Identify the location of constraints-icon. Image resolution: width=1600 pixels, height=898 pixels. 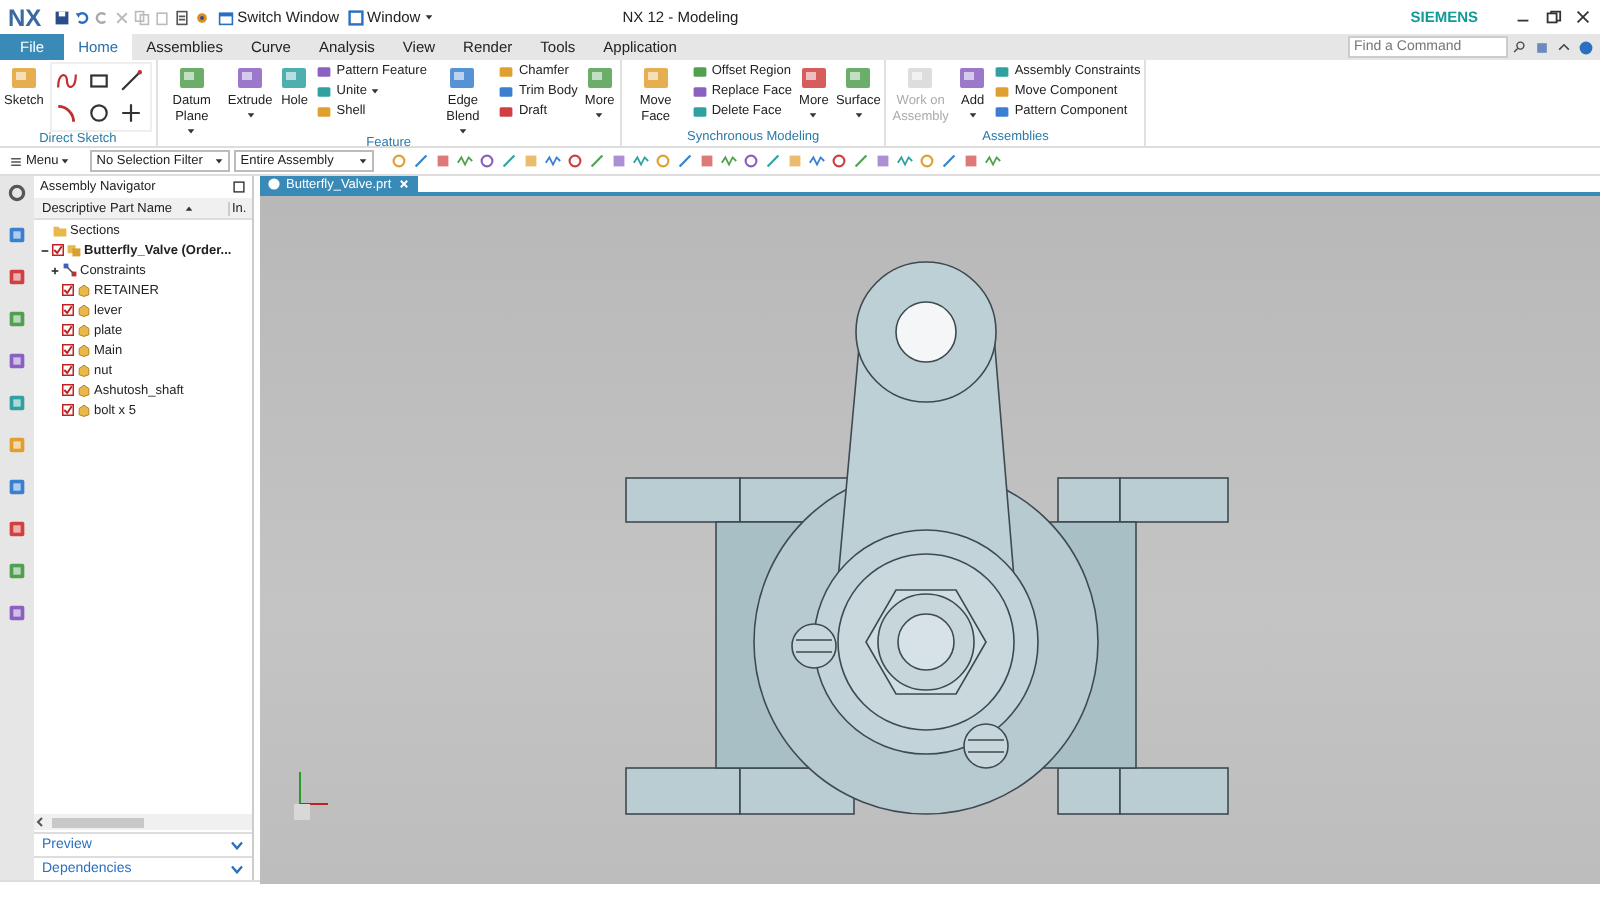
(70, 270).